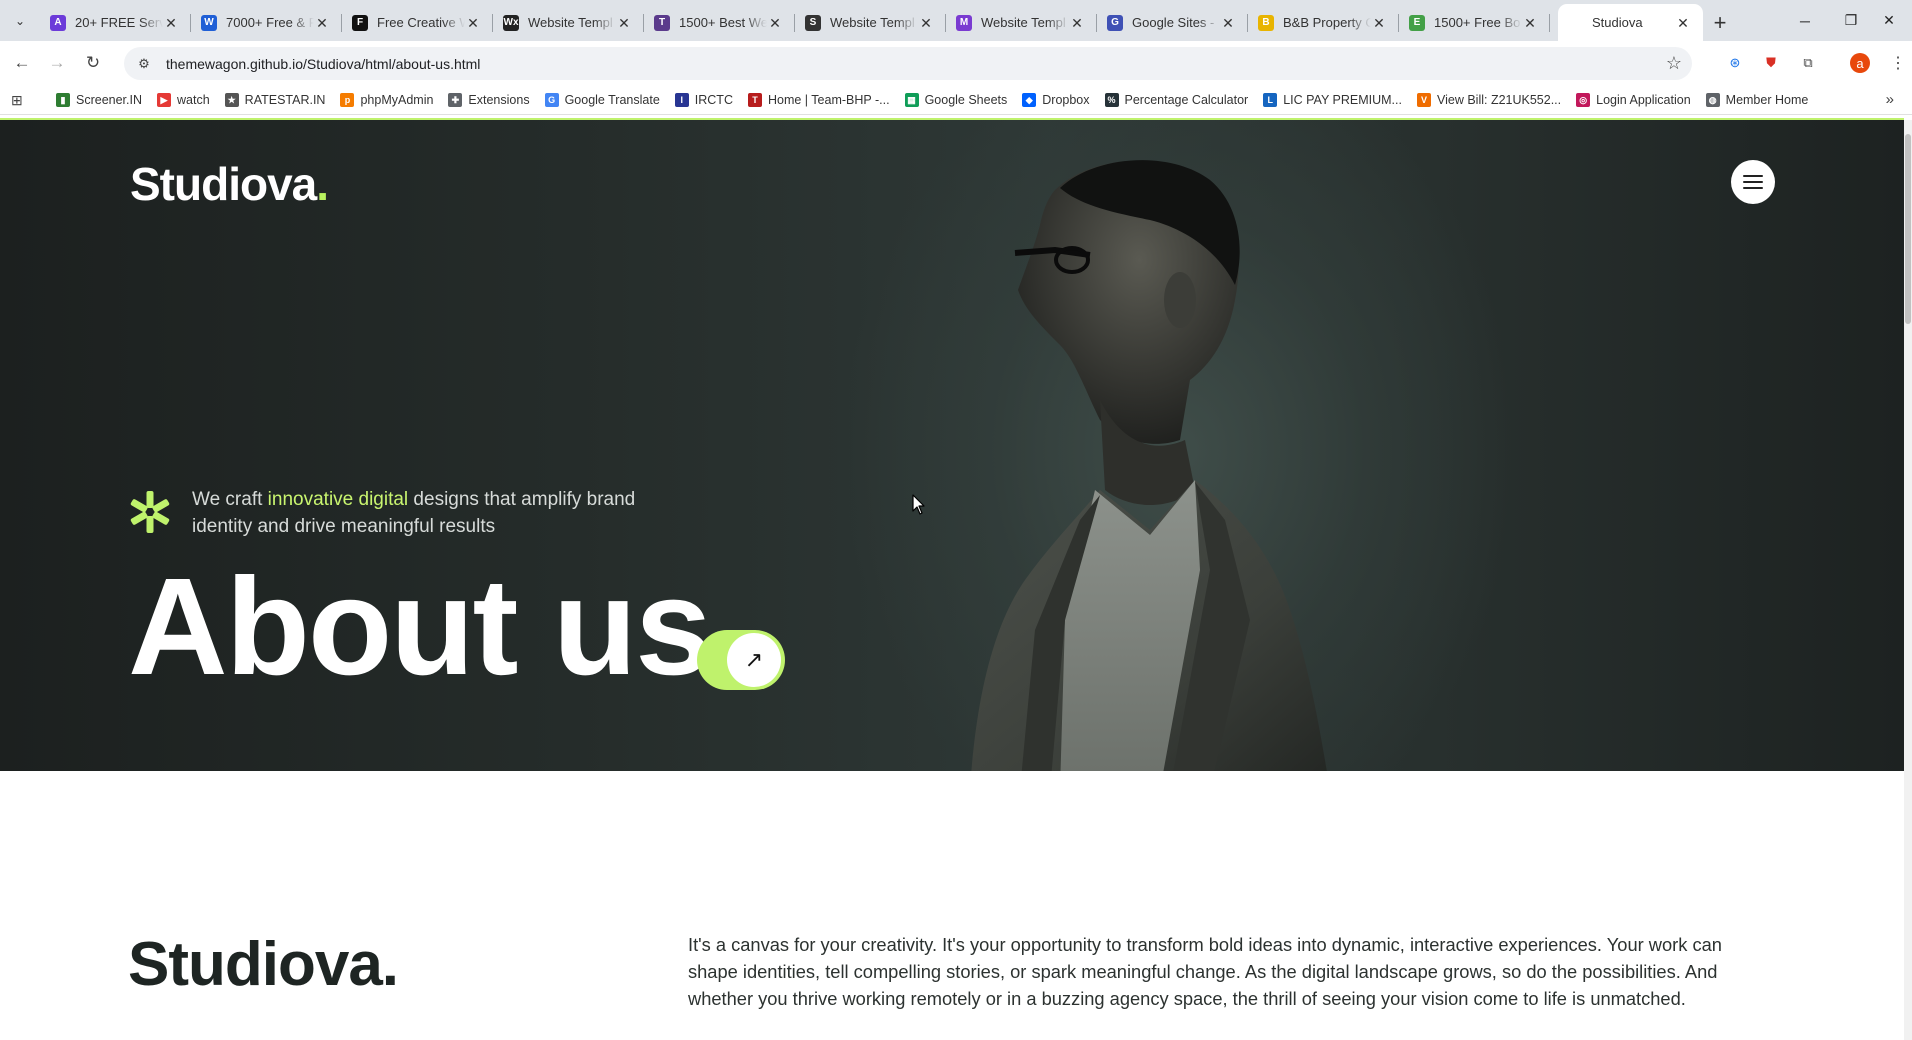  I want to click on minimize-button: ─, so click(1805, 20).